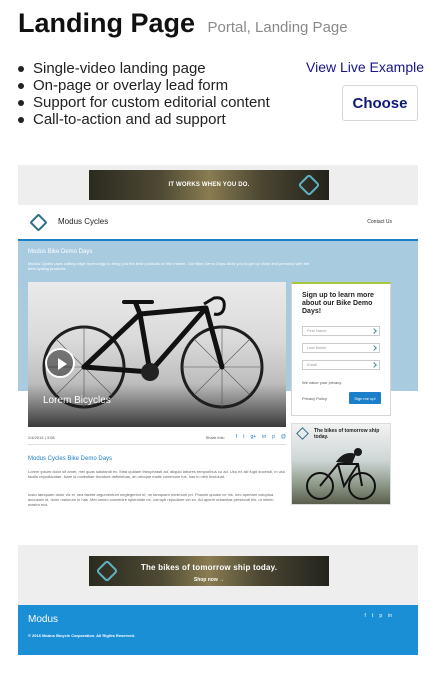  Describe the element at coordinates (375, 616) in the screenshot. I see `footer-social: f t p in` at that location.